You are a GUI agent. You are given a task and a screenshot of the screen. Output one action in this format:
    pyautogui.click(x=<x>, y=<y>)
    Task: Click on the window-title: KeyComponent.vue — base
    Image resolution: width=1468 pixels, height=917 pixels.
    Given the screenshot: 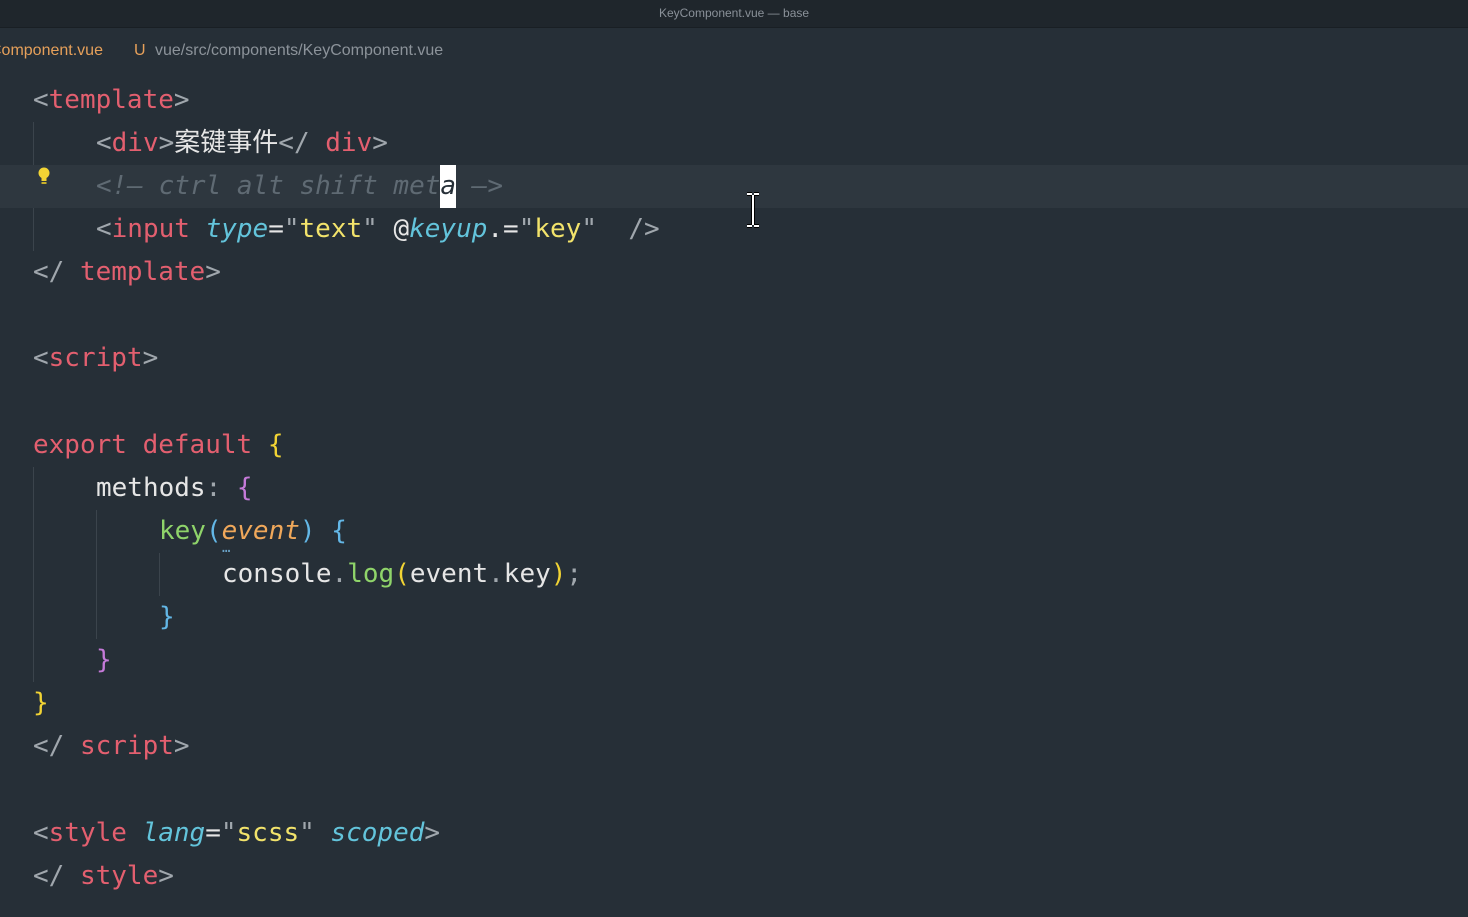 What is the action you would take?
    pyautogui.click(x=734, y=13)
    